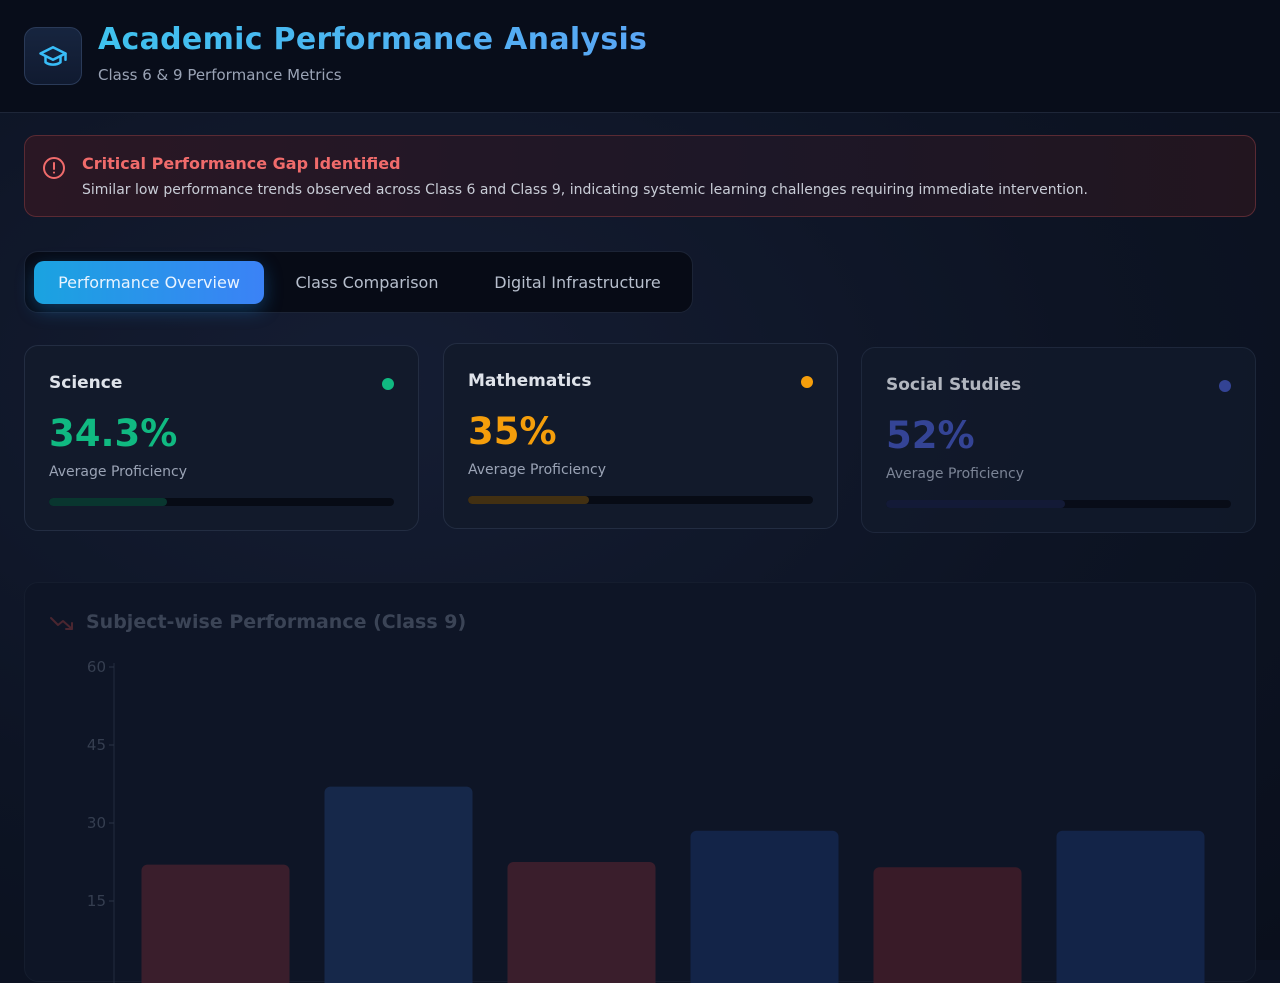 The image size is (1280, 983). What do you see at coordinates (954, 385) in the screenshot?
I see `card-title: Social Studies` at bounding box center [954, 385].